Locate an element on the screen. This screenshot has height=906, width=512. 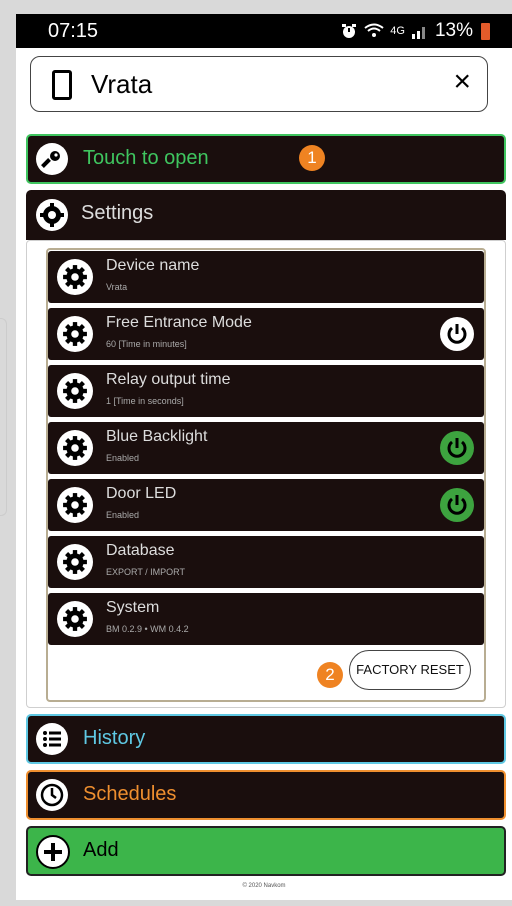
settings-gear-icon is located at coordinates (52, 215).